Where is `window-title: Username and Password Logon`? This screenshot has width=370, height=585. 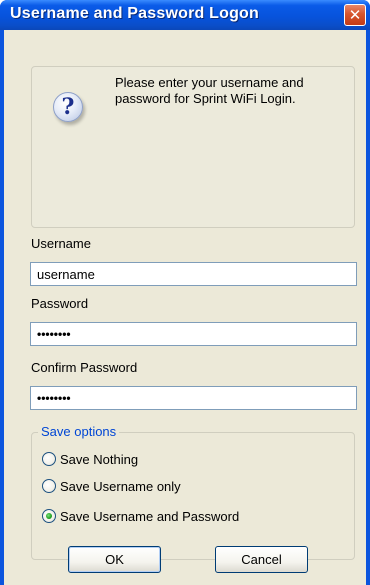 window-title: Username and Password Logon is located at coordinates (135, 13).